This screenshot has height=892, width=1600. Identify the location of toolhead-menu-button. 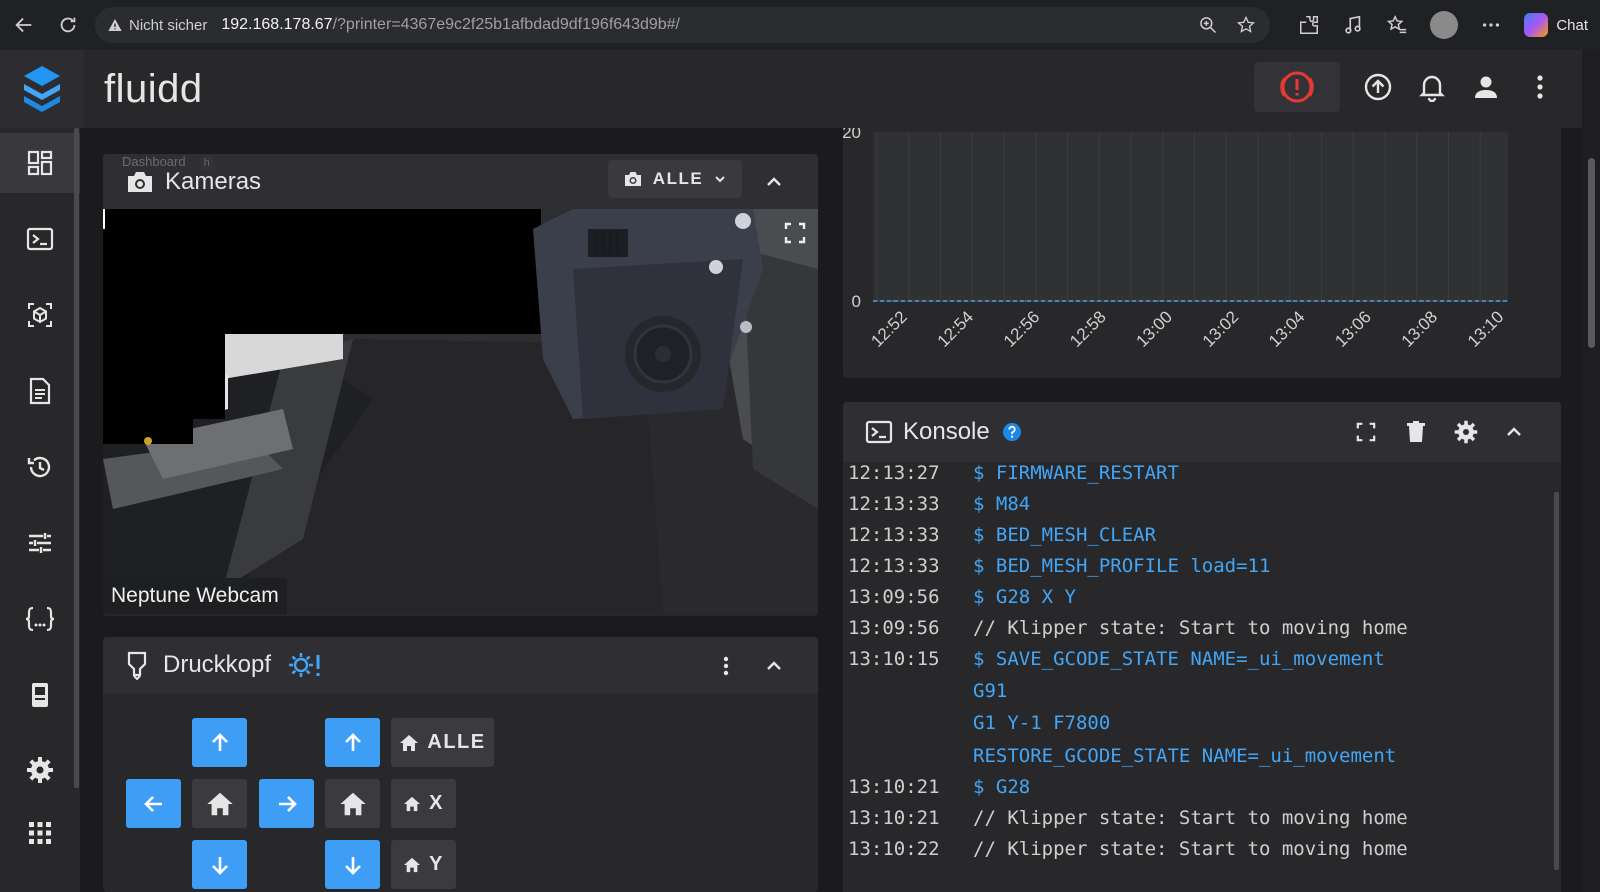
(726, 666).